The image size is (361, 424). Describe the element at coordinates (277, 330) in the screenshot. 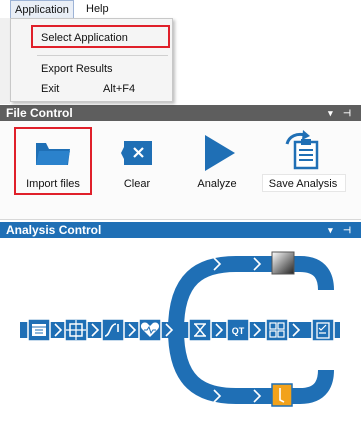

I see `grid-icon` at that location.